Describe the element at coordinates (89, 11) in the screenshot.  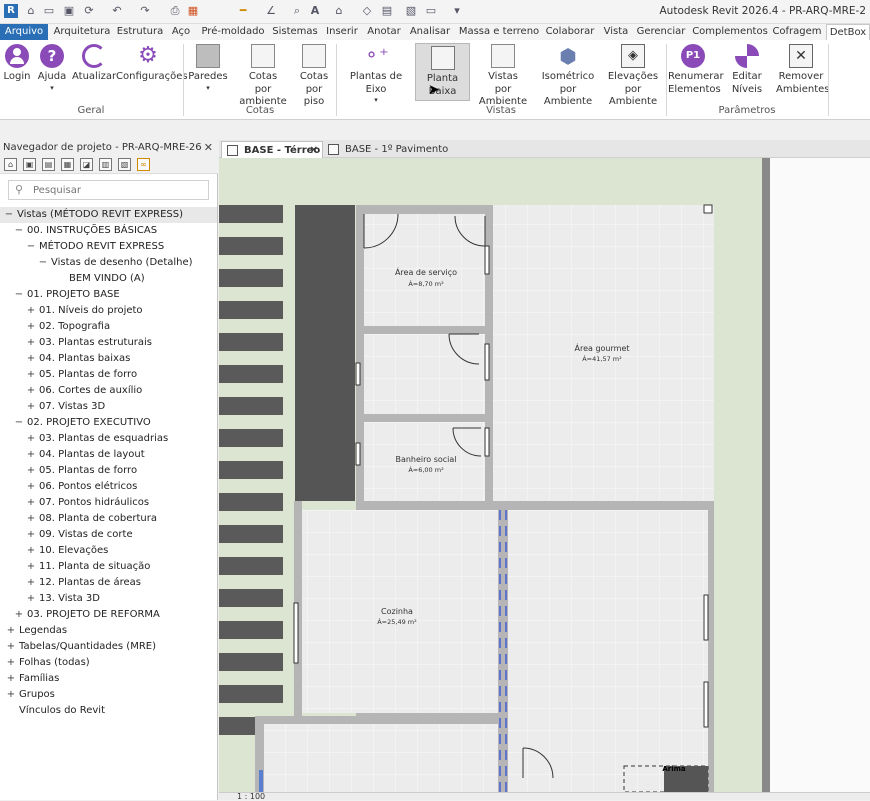
I see `sync-icon: ⟳` at that location.